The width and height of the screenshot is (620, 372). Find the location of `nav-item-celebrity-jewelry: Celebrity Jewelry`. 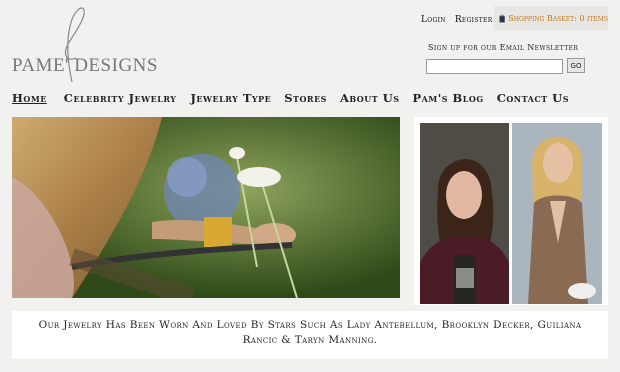

nav-item-celebrity-jewelry: Celebrity Jewelry is located at coordinates (120, 98).